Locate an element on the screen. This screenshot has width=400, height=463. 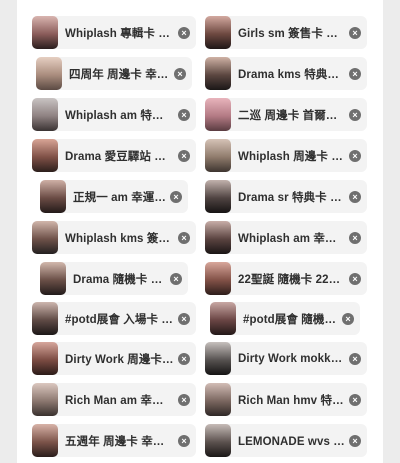
tag-chip: Drama kms 特典卡 … × is located at coordinates (286, 73).